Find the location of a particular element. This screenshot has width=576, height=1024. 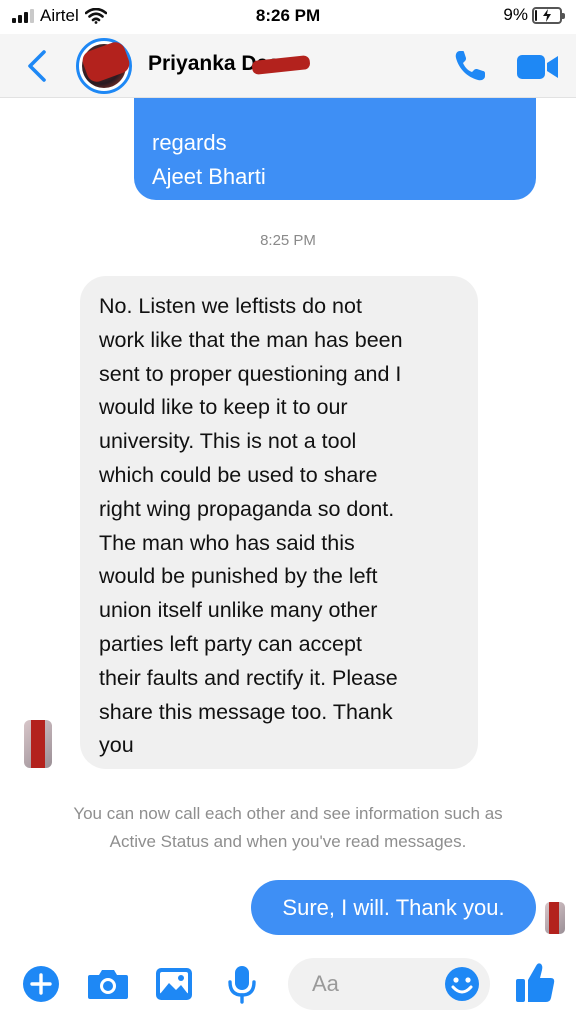

message-line: you is located at coordinates (116, 745).